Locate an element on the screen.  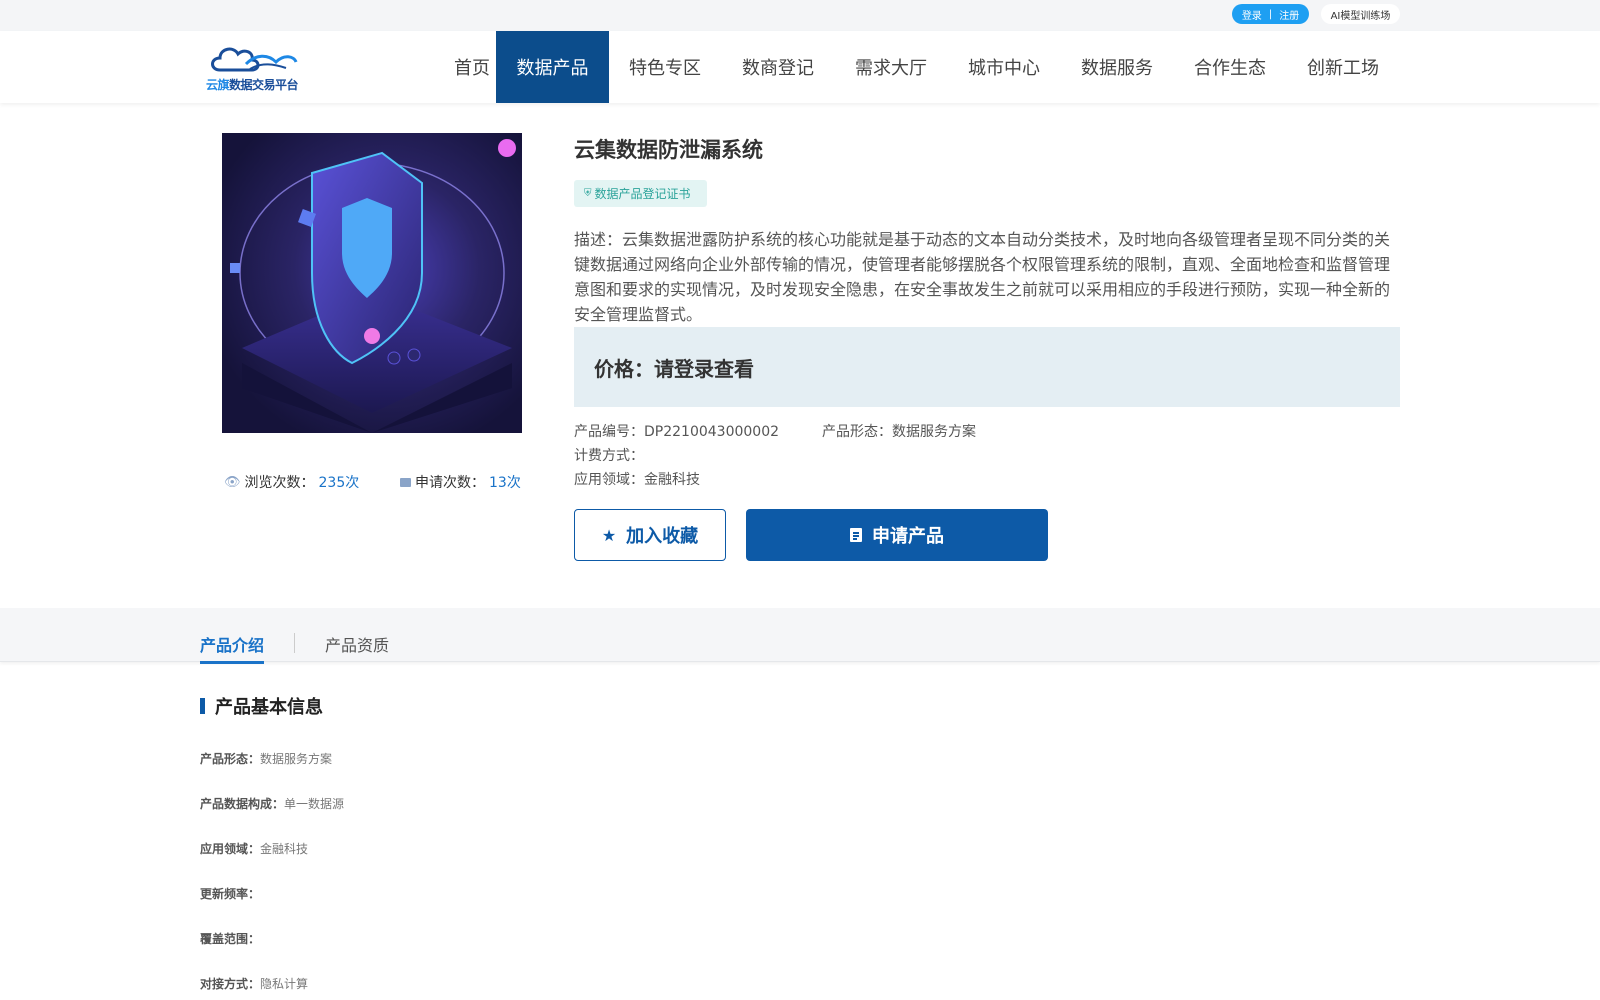
application-domain: 应用领域：金融科技 is located at coordinates (637, 479).